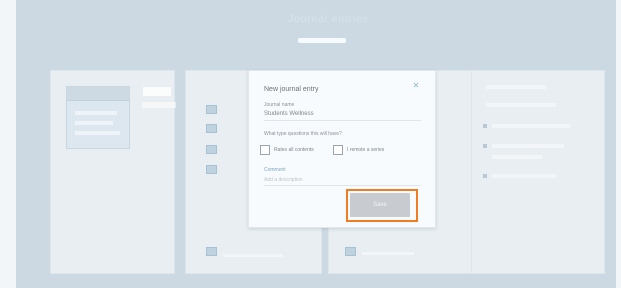  Describe the element at coordinates (157, 91) in the screenshot. I see `side-tag` at that location.